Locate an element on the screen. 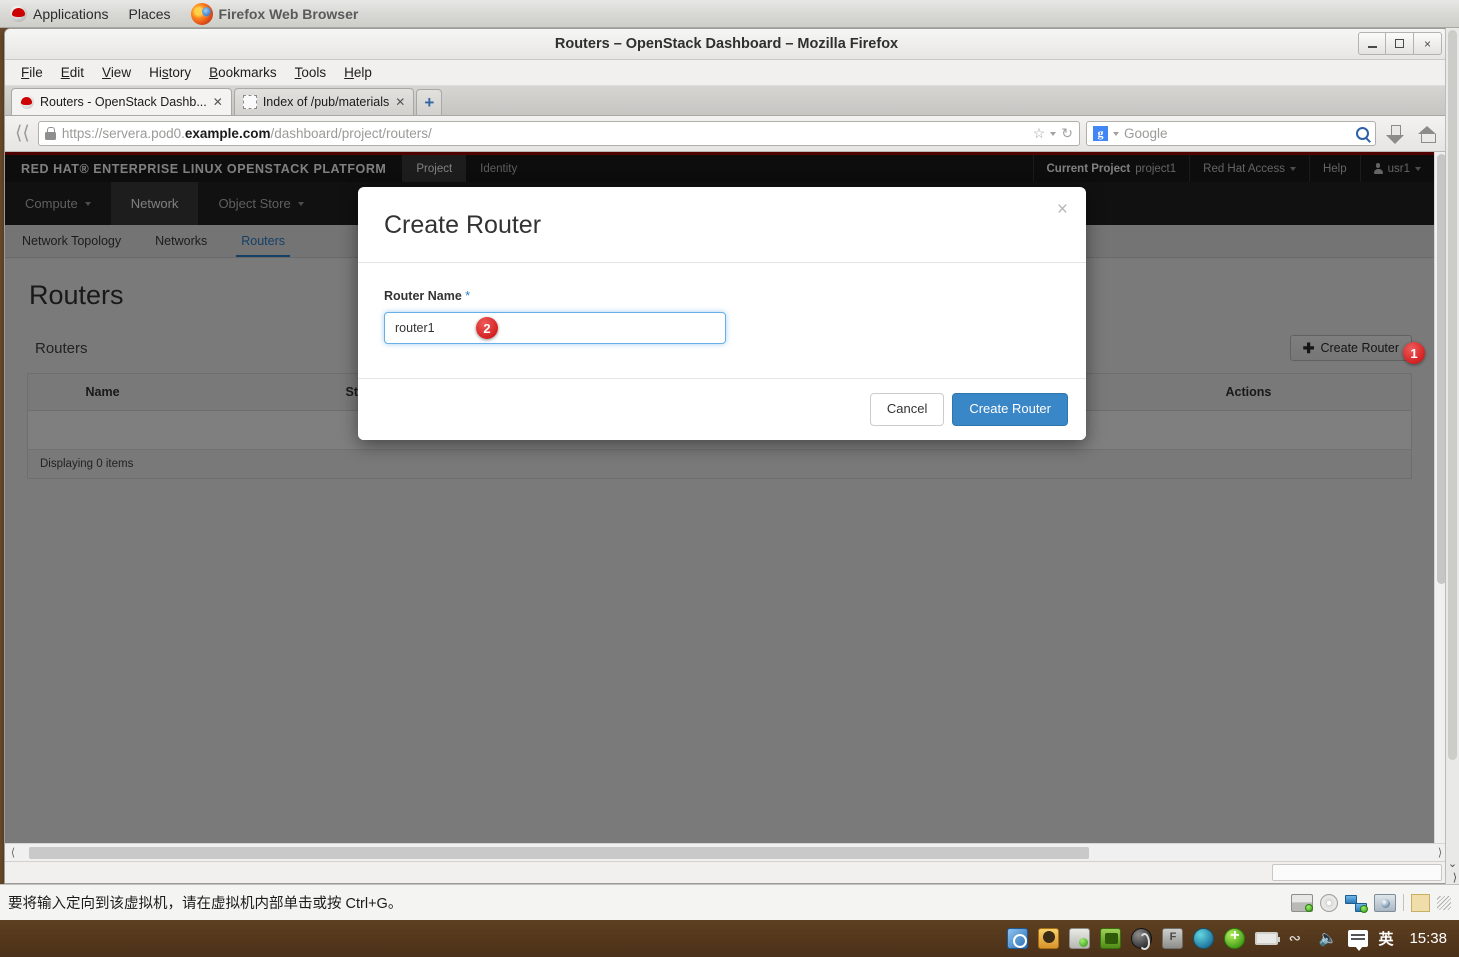  menu-edit: Edit is located at coordinates (72, 72).